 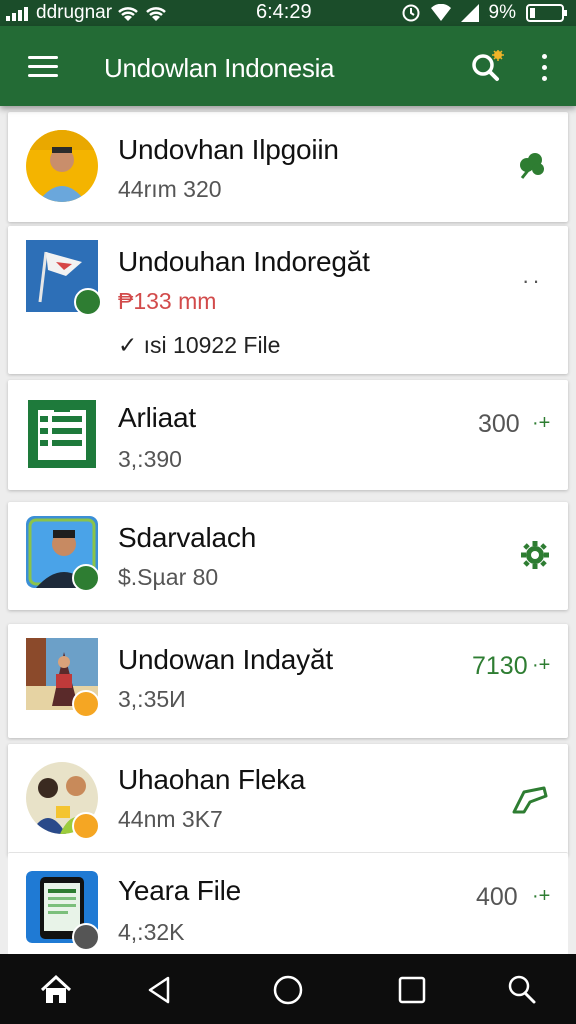 I want to click on list-item: Undowan Indayăt 3,:35И 7130 ·+, so click(x=288, y=681).